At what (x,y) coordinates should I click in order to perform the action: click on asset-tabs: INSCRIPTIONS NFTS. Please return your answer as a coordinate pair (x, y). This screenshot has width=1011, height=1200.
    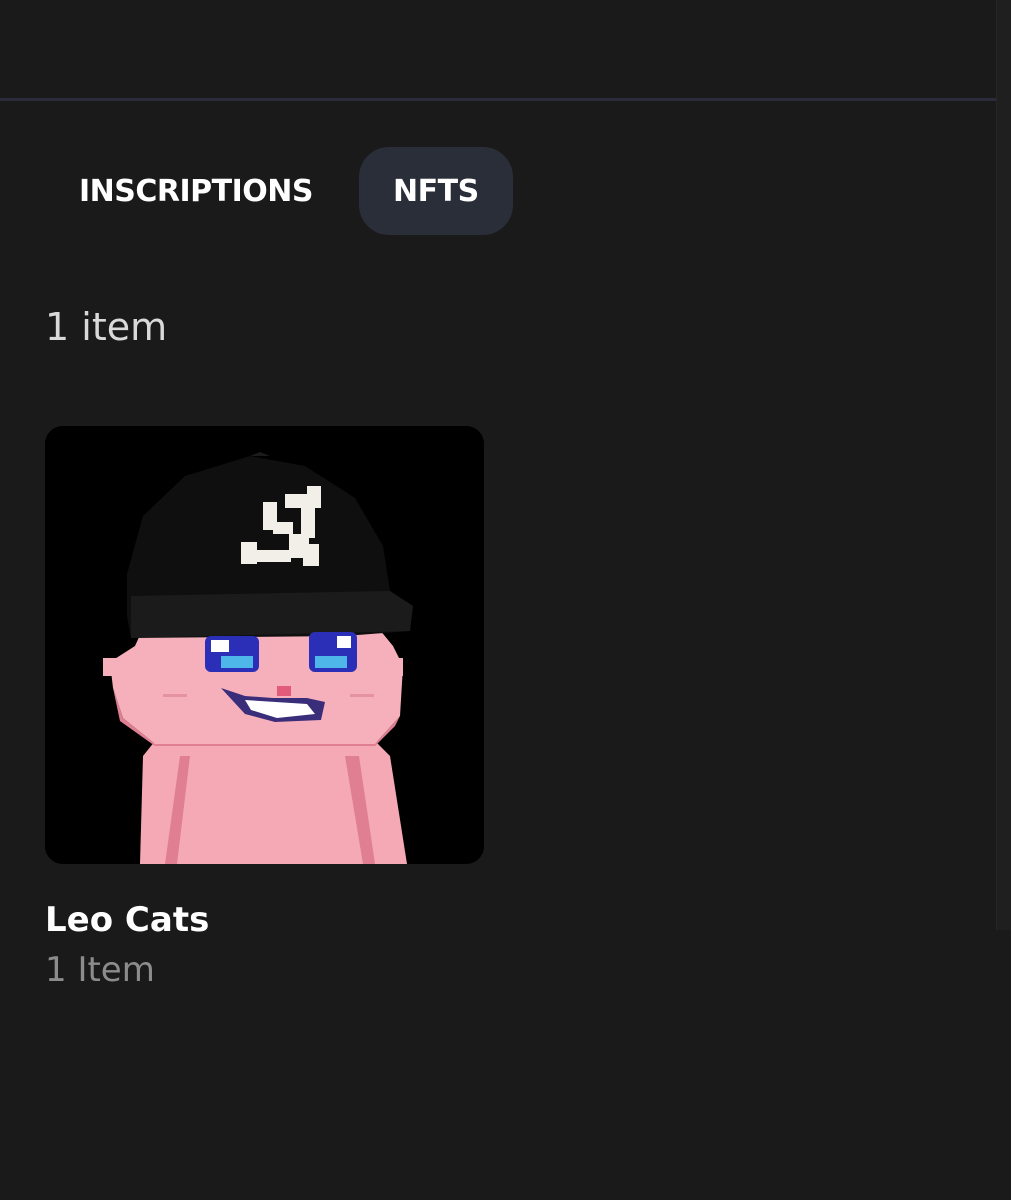
    Looking at the image, I should click on (279, 191).